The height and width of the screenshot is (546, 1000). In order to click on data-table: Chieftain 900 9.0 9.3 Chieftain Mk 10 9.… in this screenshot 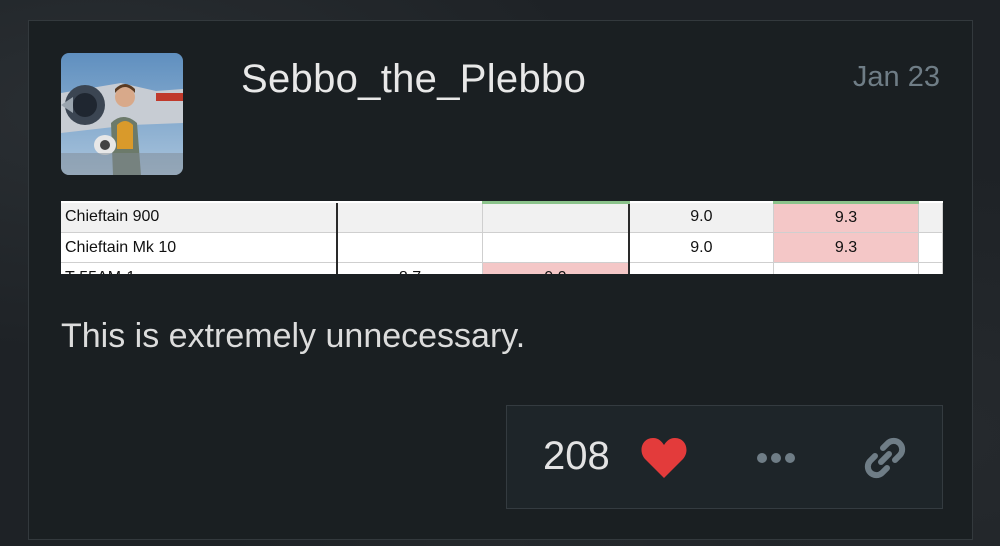, I will do `click(502, 237)`.